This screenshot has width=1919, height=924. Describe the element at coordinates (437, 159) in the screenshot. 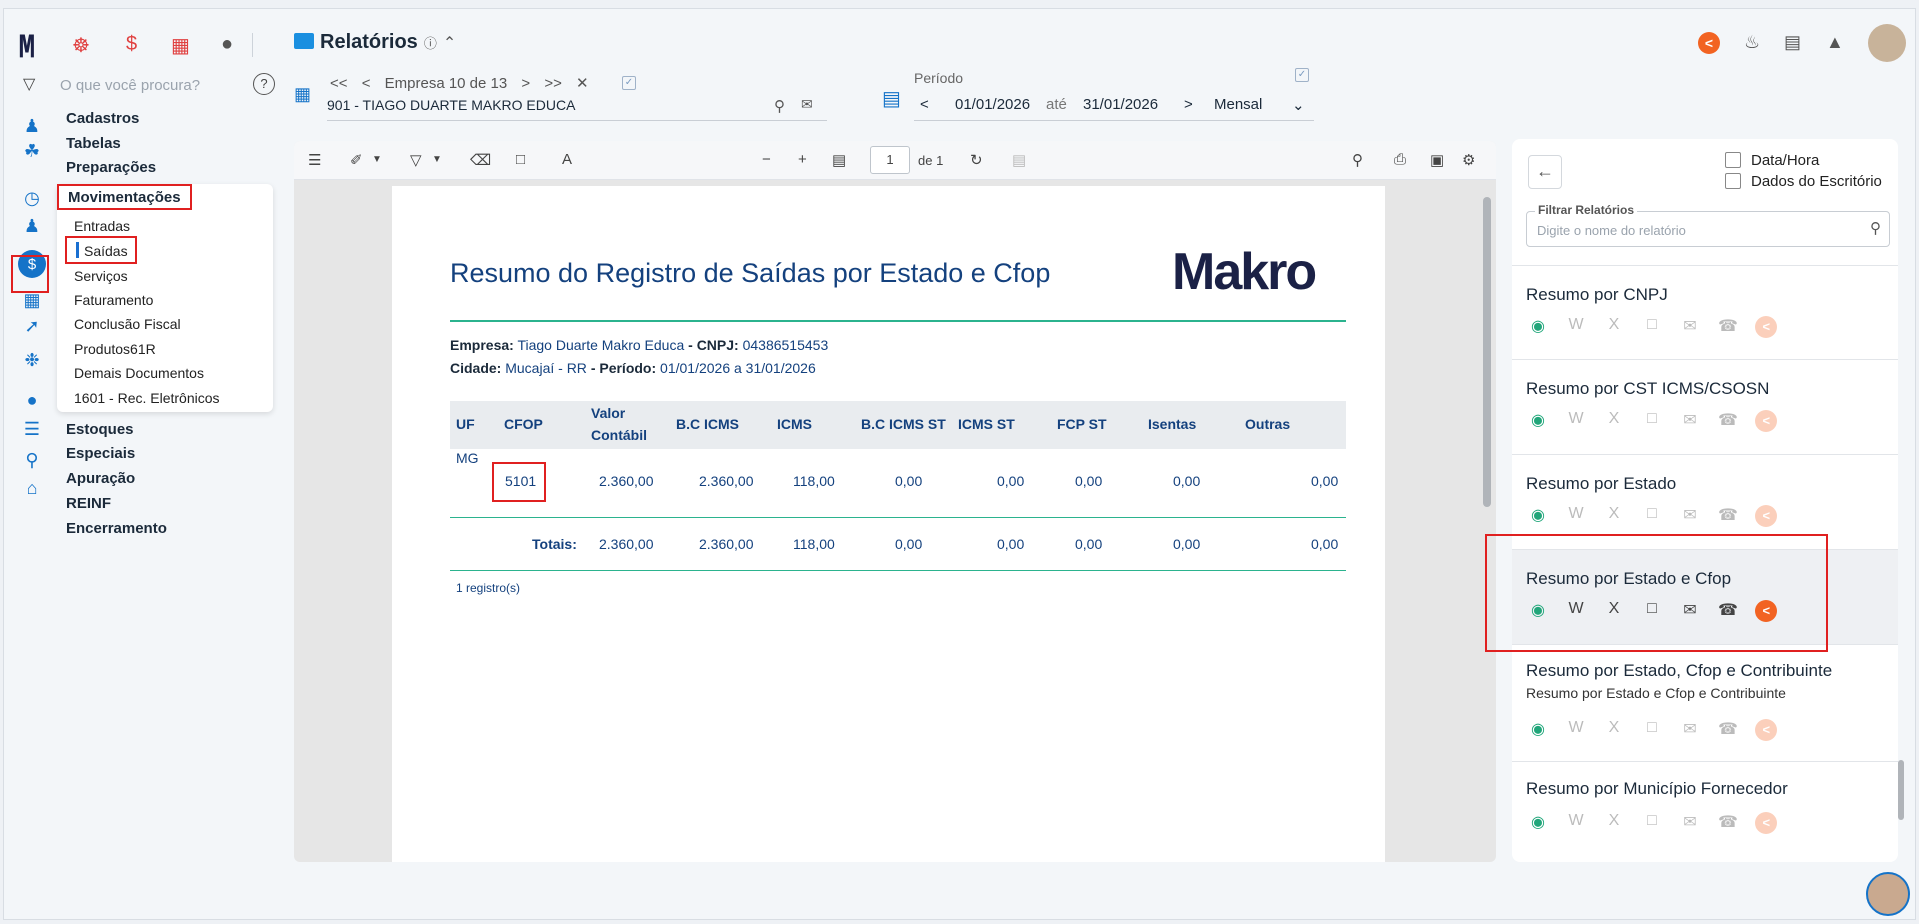

I see `chevron-down-icon: ▼` at that location.